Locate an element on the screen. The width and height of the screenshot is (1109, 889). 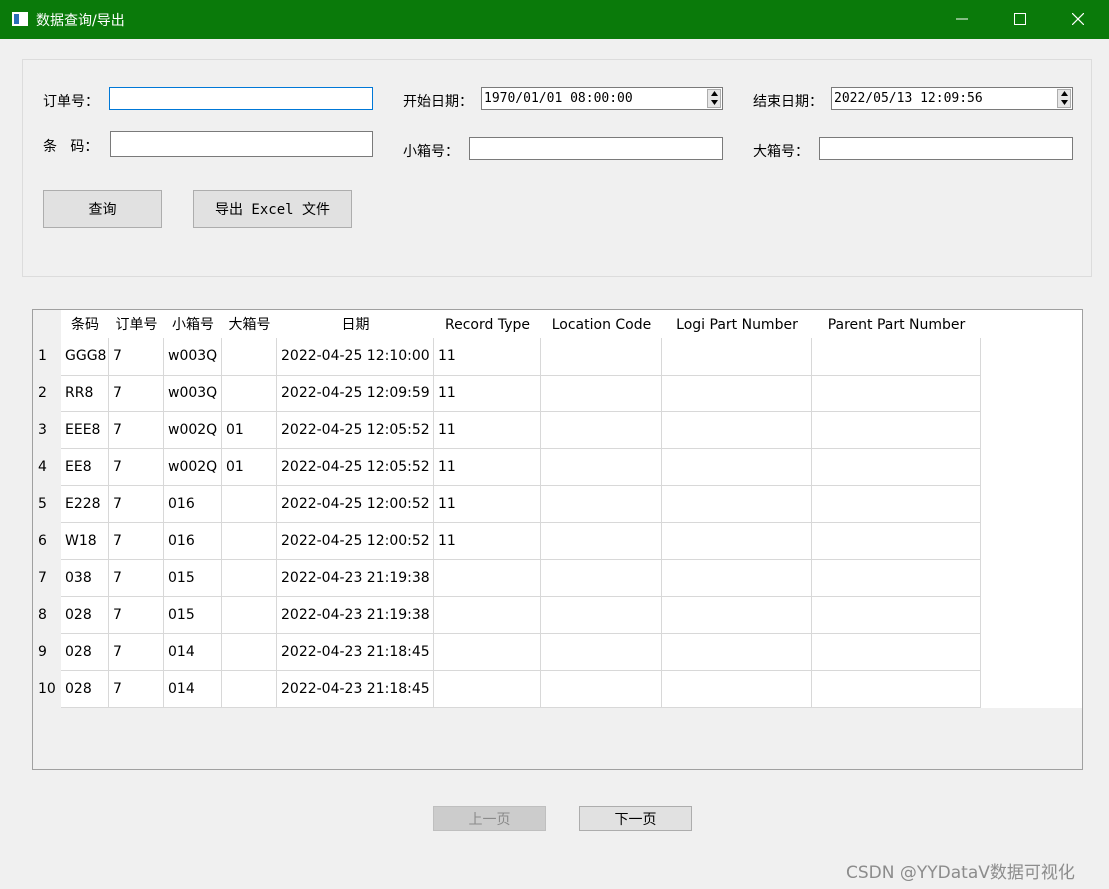
column-header: Location Code is located at coordinates (601, 325).